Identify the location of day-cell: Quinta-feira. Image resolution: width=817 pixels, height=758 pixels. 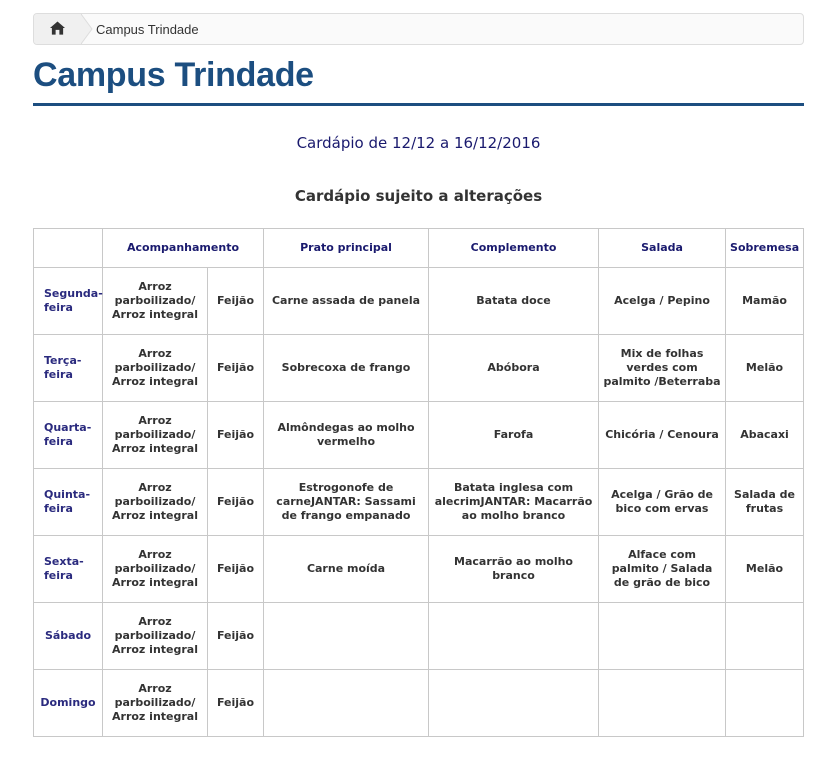
(68, 502).